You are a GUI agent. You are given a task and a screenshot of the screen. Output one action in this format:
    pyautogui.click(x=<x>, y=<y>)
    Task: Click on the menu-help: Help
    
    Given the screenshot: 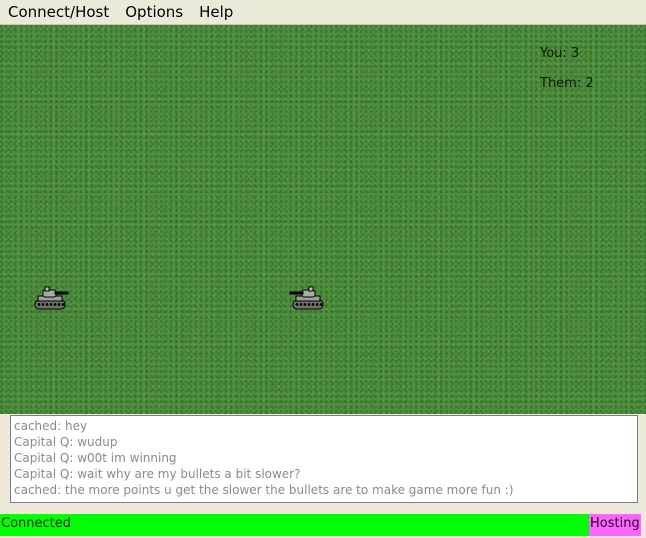 What is the action you would take?
    pyautogui.click(x=216, y=12)
    